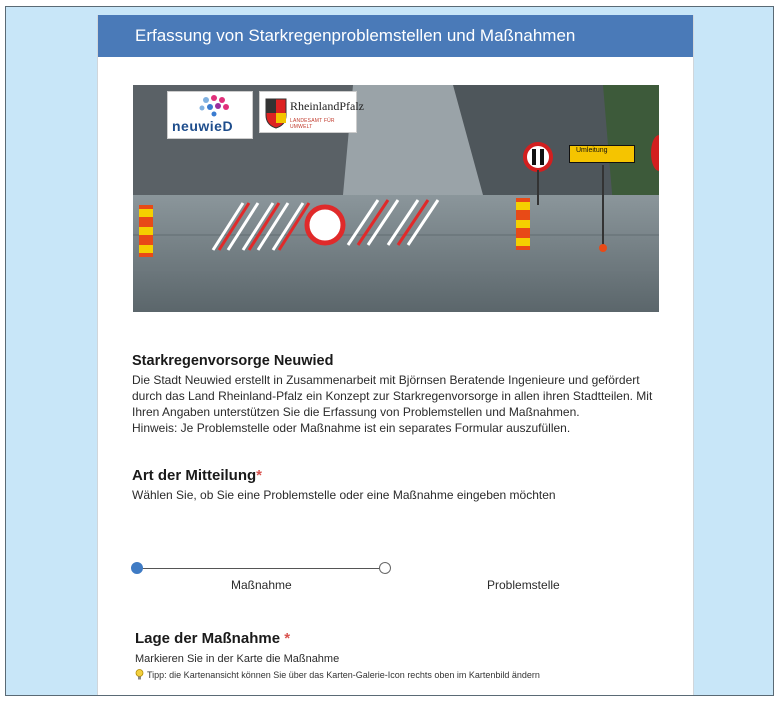 The image size is (780, 702). I want to click on rlp-subtitle: LANDESAMT FÜR UMWELT, so click(312, 124).